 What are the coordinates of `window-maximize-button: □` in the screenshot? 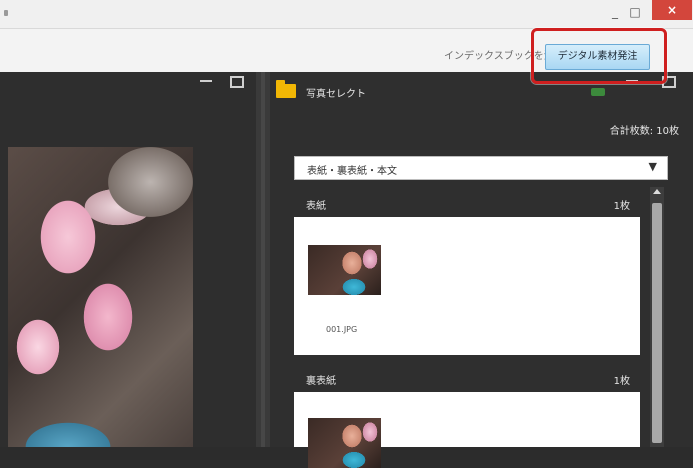 It's located at (635, 13).